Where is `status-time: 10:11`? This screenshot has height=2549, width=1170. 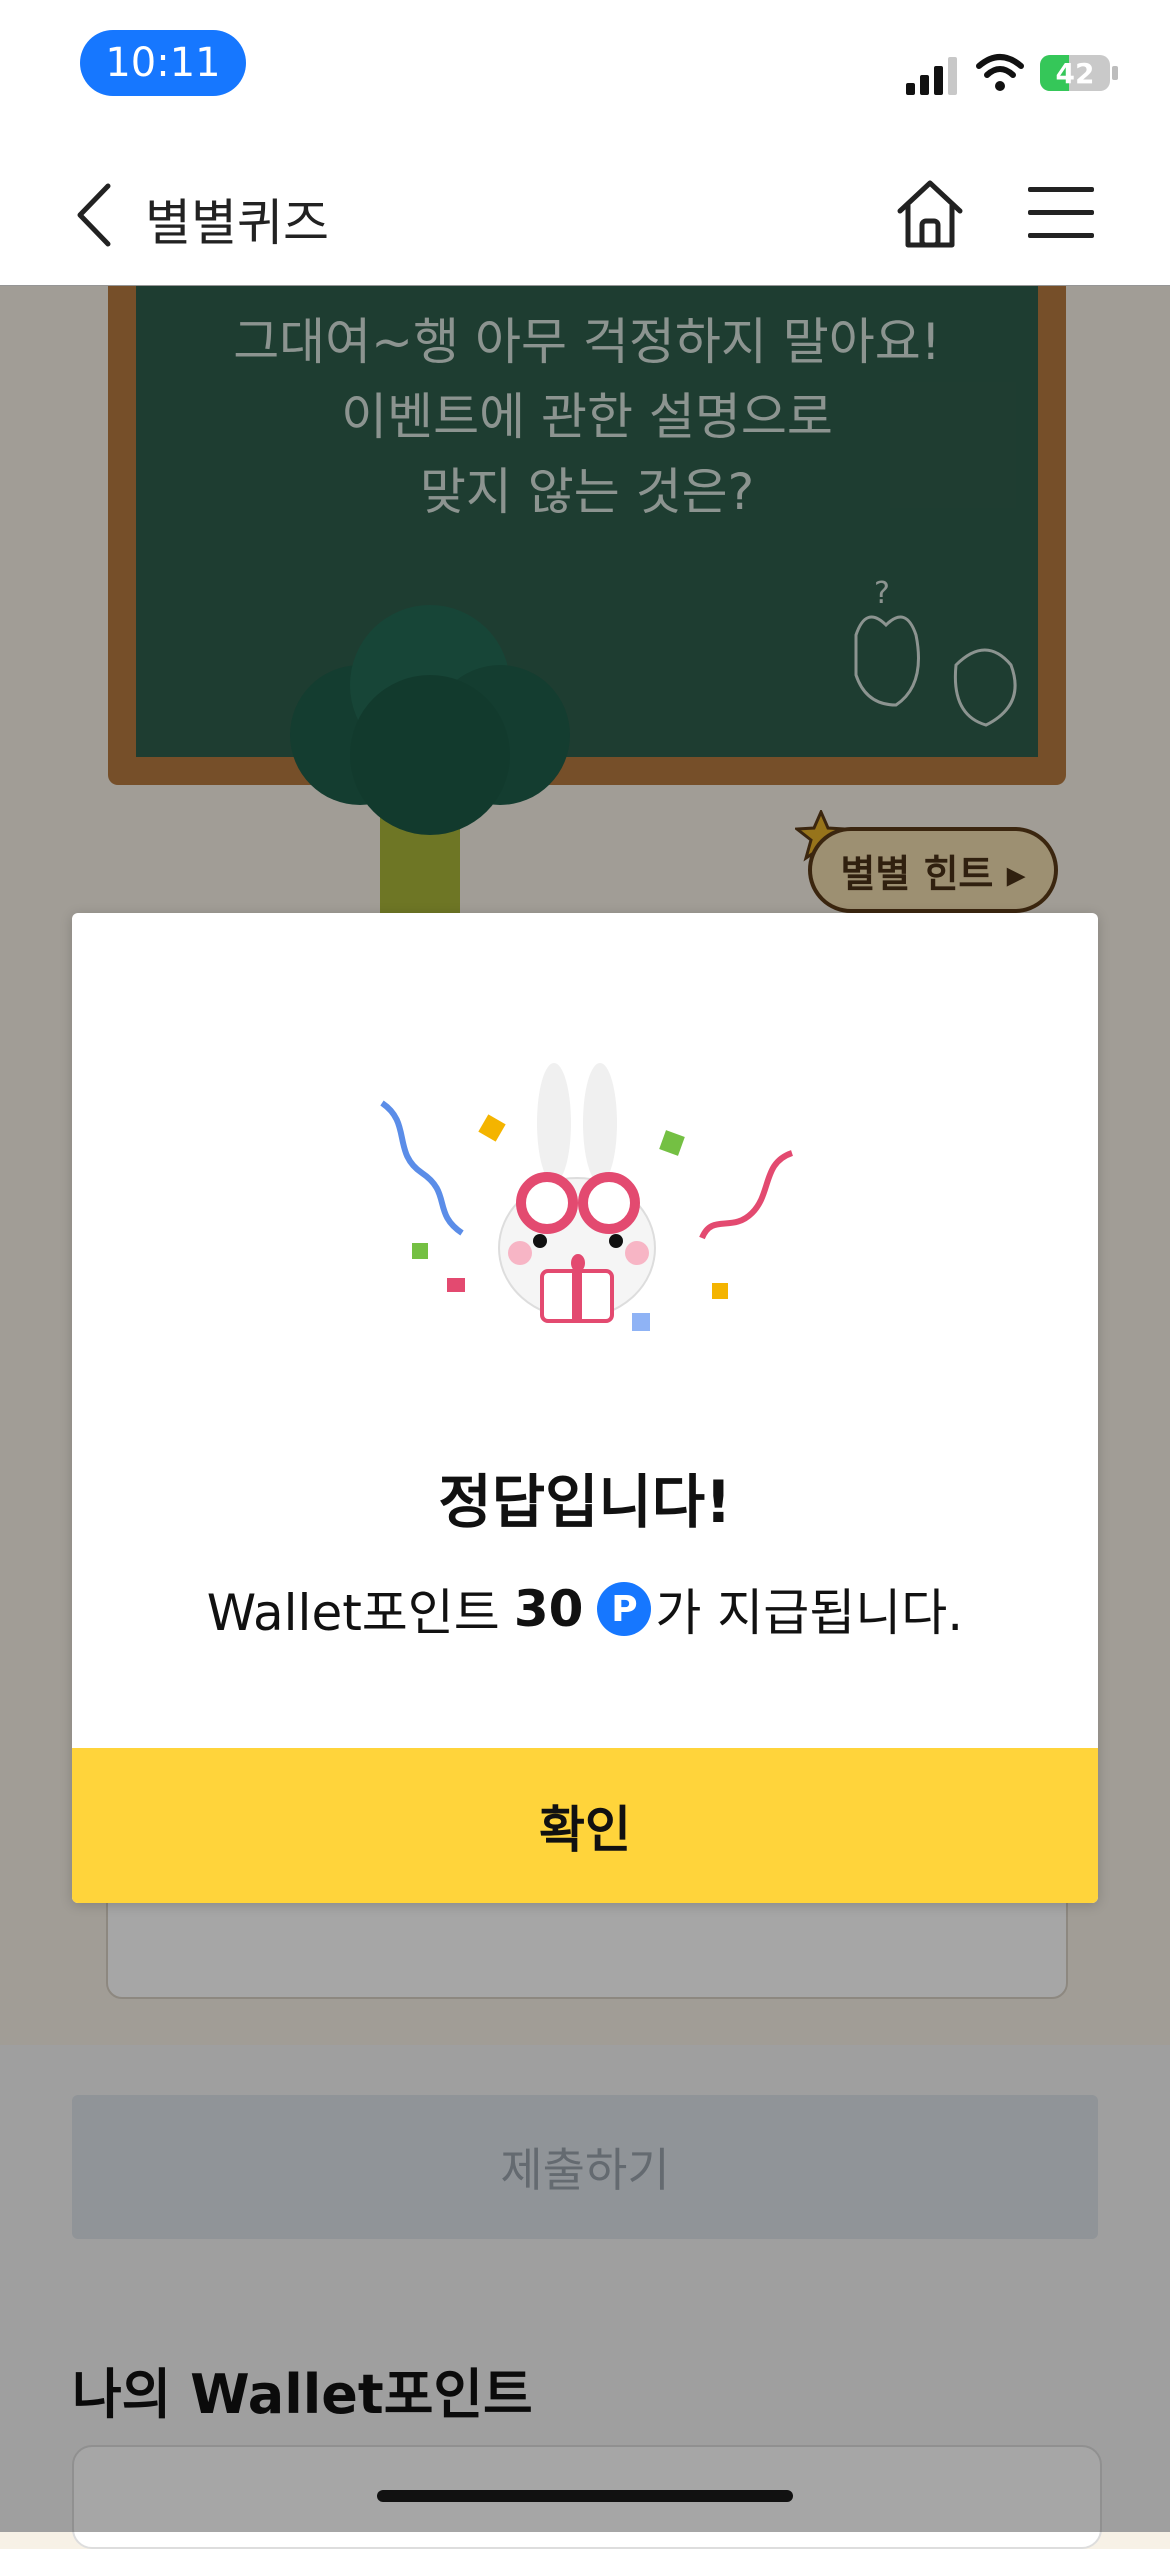 status-time: 10:11 is located at coordinates (163, 63).